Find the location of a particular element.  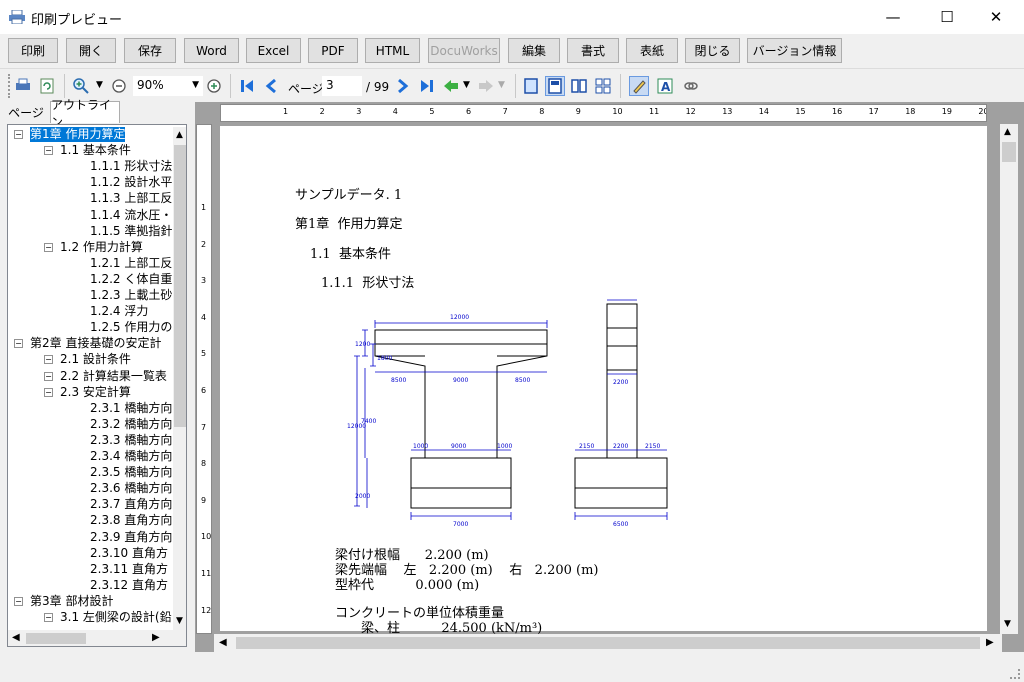

tree-node: 2.3.6 橋軸方向 is located at coordinates (131, 488).